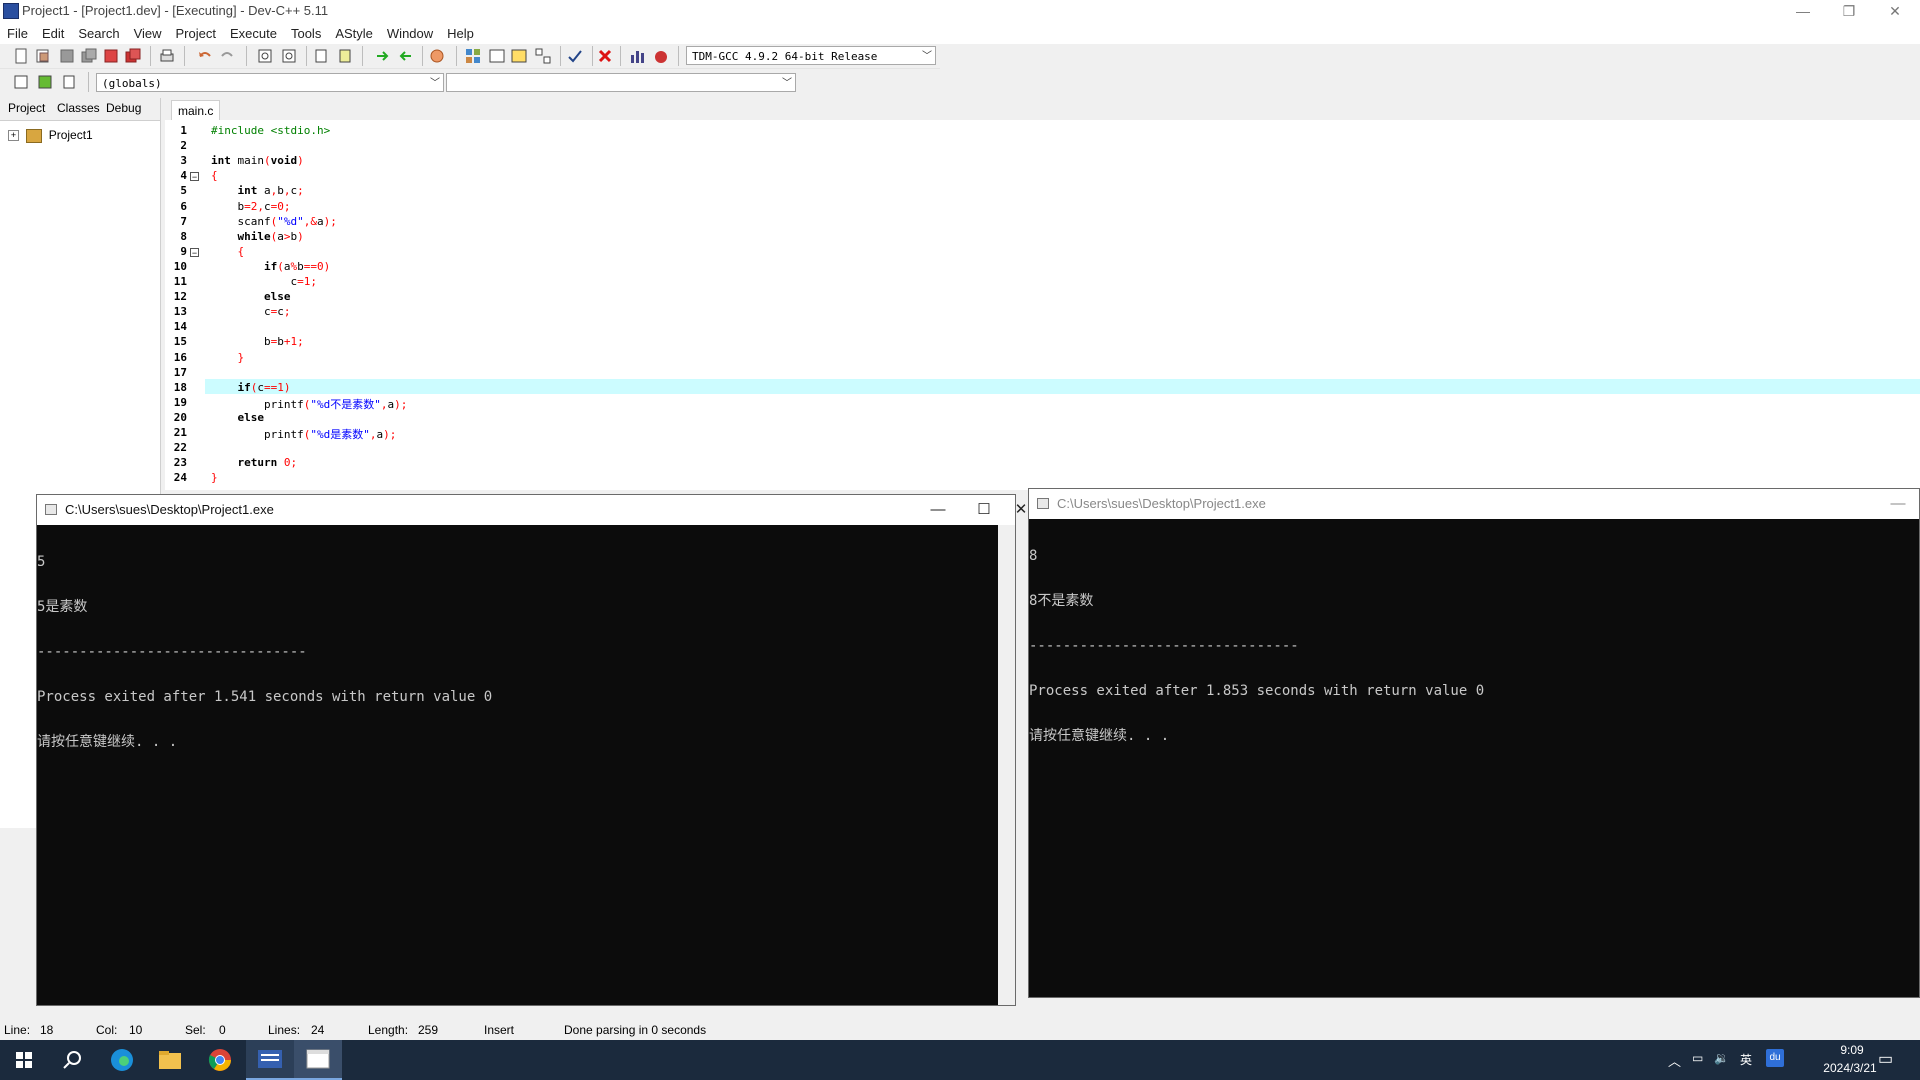 This screenshot has width=1920, height=1080. I want to click on code-line: scanf("%d",&a);, so click(273, 221).